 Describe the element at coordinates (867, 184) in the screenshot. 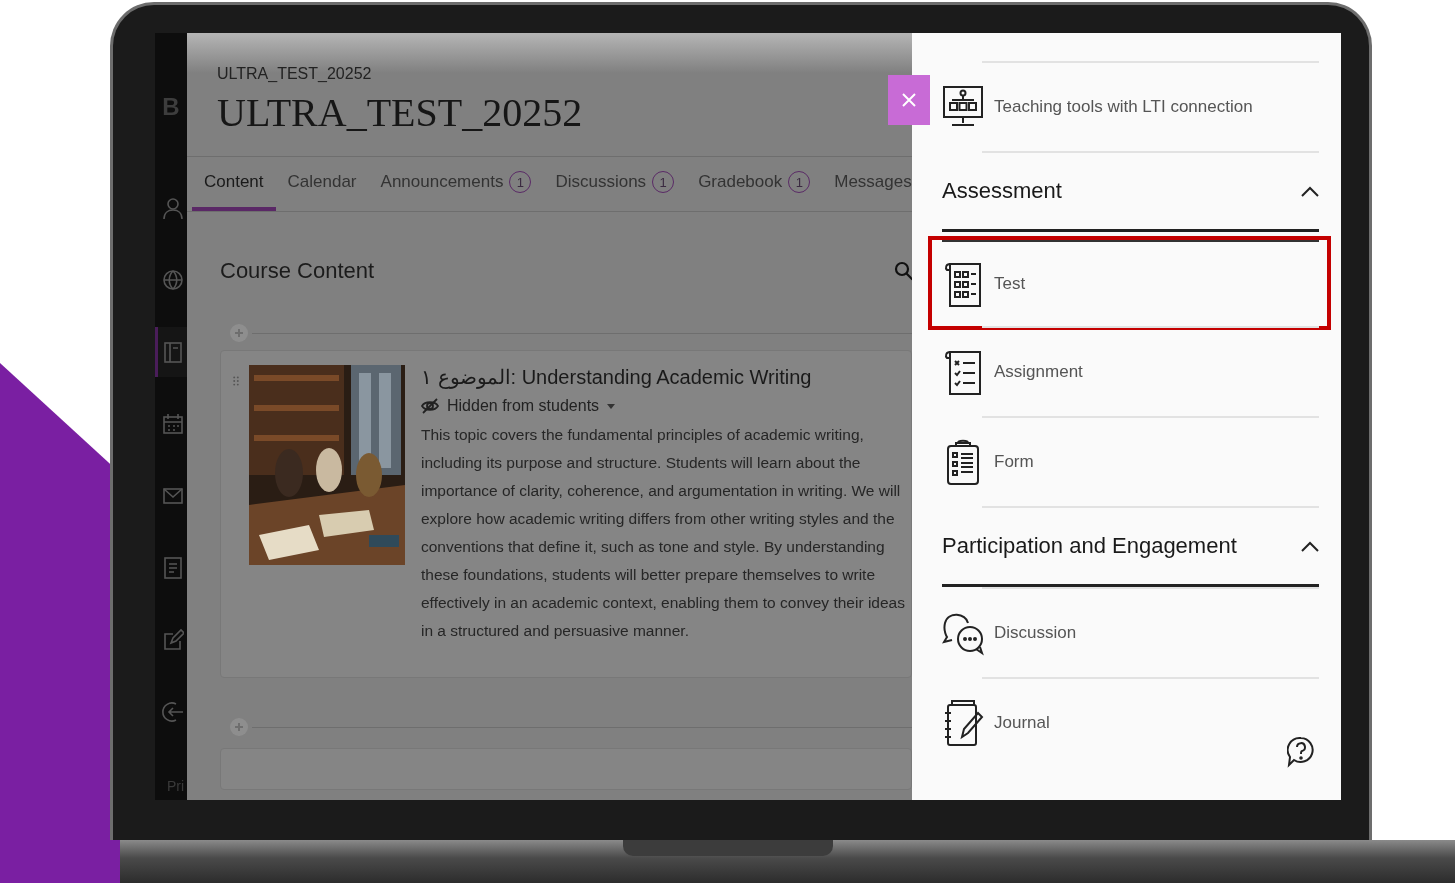

I see `course-tab: Messages` at that location.